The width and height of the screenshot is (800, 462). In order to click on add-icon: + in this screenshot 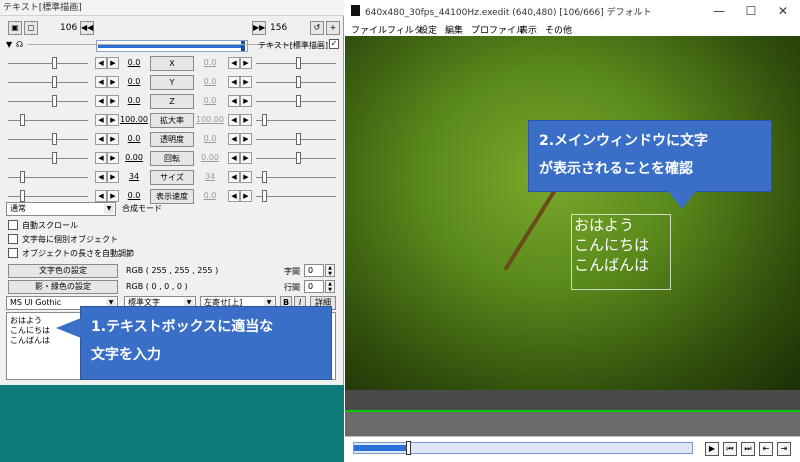, I will do `click(333, 28)`.